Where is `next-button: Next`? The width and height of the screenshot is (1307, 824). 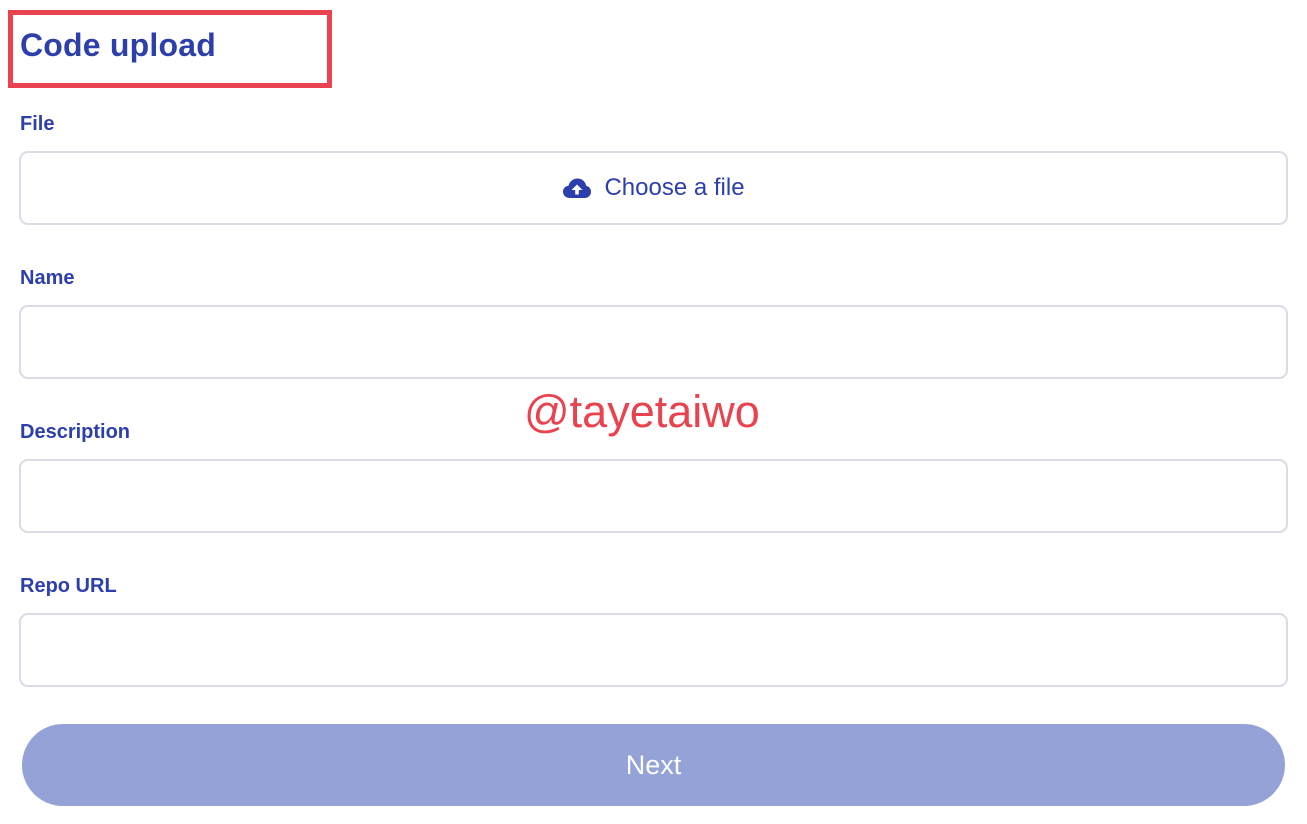
next-button: Next is located at coordinates (653, 765).